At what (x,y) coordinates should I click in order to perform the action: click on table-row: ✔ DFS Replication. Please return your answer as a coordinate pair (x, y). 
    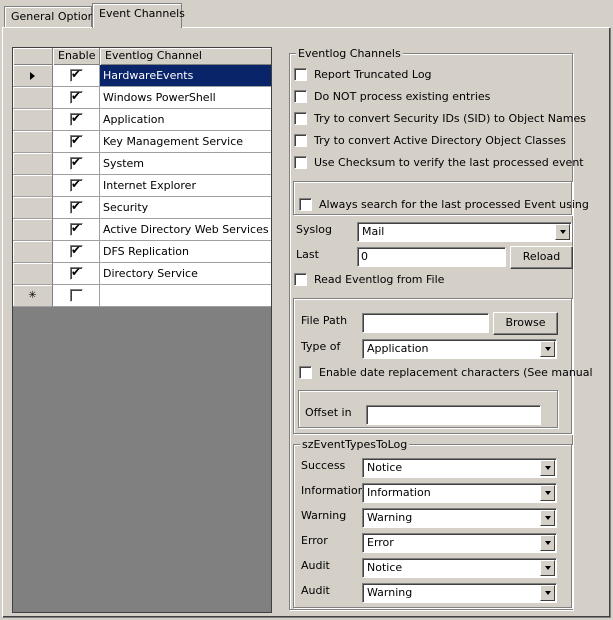
    Looking at the image, I should click on (142, 252).